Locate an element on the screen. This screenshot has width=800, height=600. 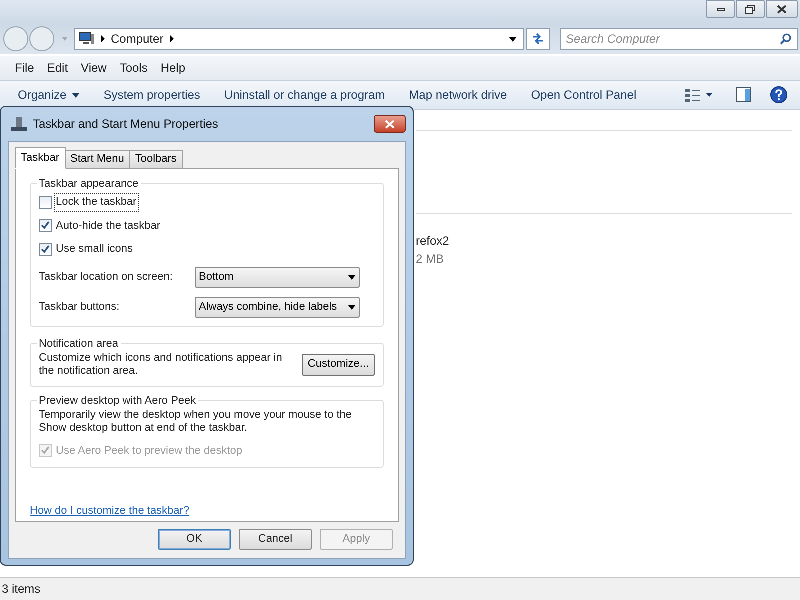
command-button: Open Control Panel is located at coordinates (584, 95).